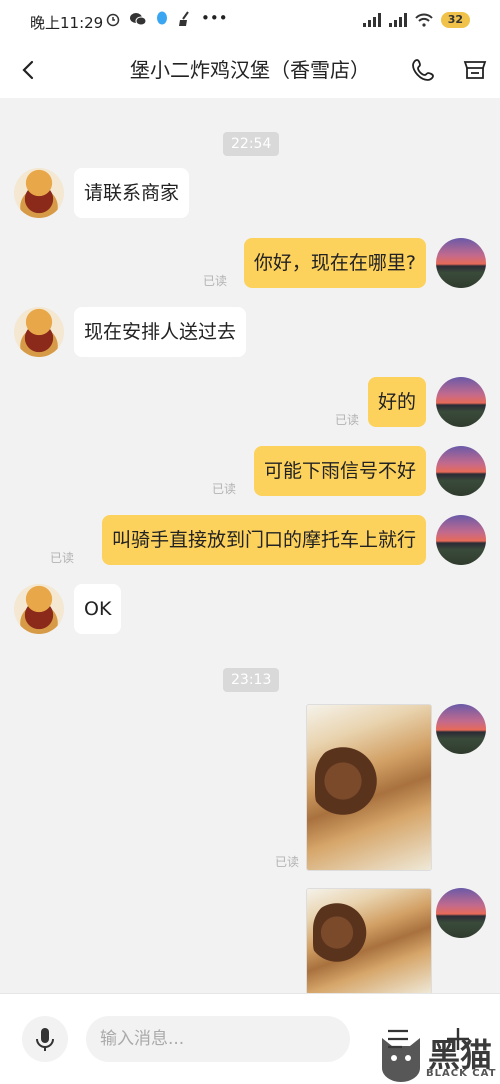 The height and width of the screenshot is (1084, 500). I want to click on alarm-icon, so click(113, 20).